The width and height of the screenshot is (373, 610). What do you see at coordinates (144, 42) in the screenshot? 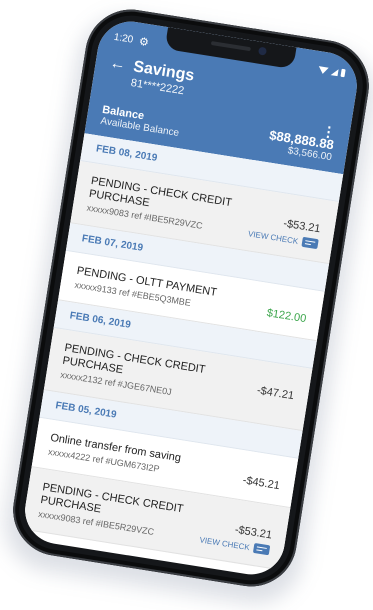
I see `gear-icon: ⚙` at bounding box center [144, 42].